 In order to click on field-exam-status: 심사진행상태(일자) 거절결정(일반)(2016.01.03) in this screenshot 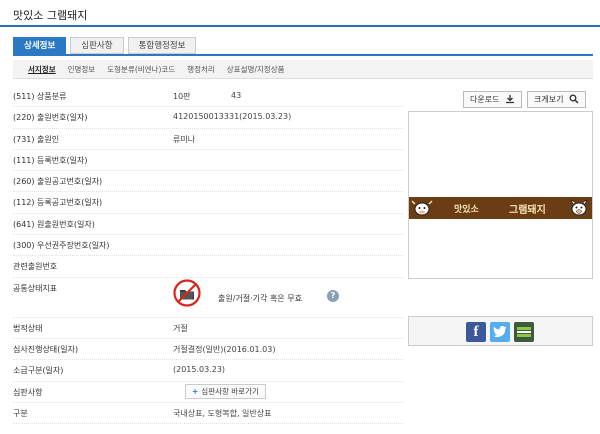, I will do `click(208, 350)`.